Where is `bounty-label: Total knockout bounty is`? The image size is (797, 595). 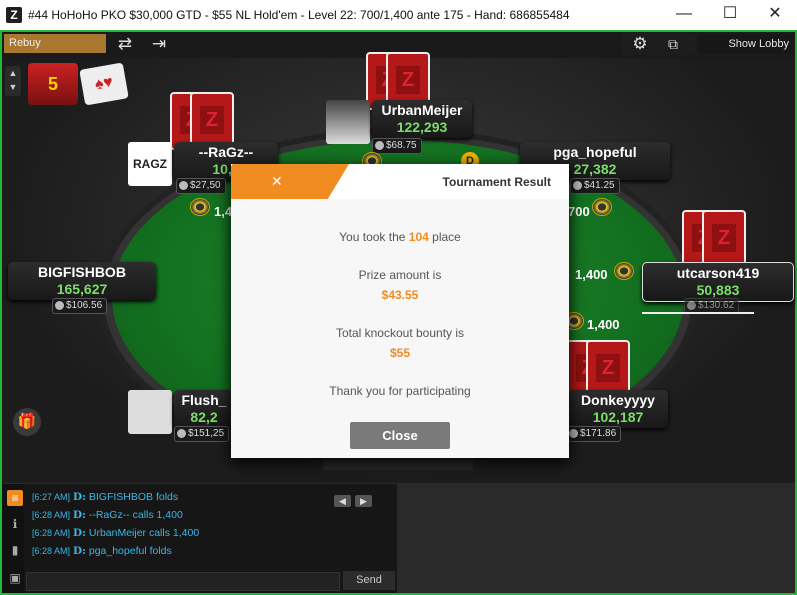 bounty-label: Total knockout bounty is is located at coordinates (400, 333).